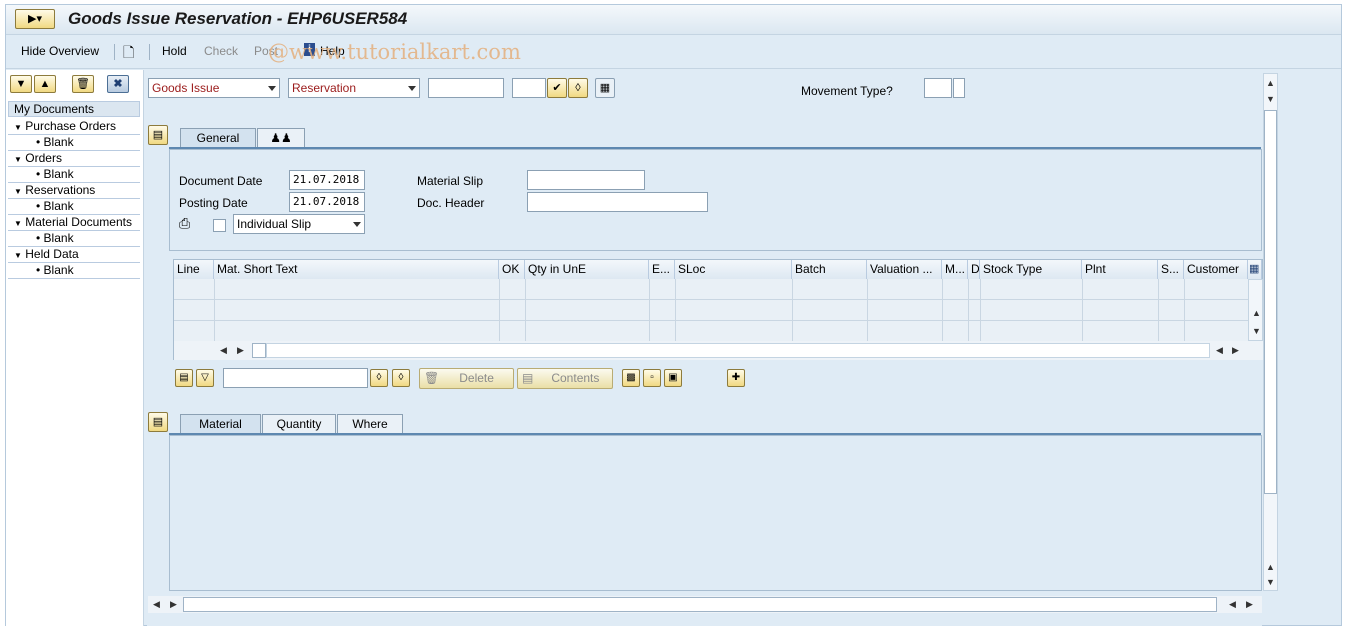 The width and height of the screenshot is (1356, 631). I want to click on column-header: Qty in UnE, so click(587, 269).